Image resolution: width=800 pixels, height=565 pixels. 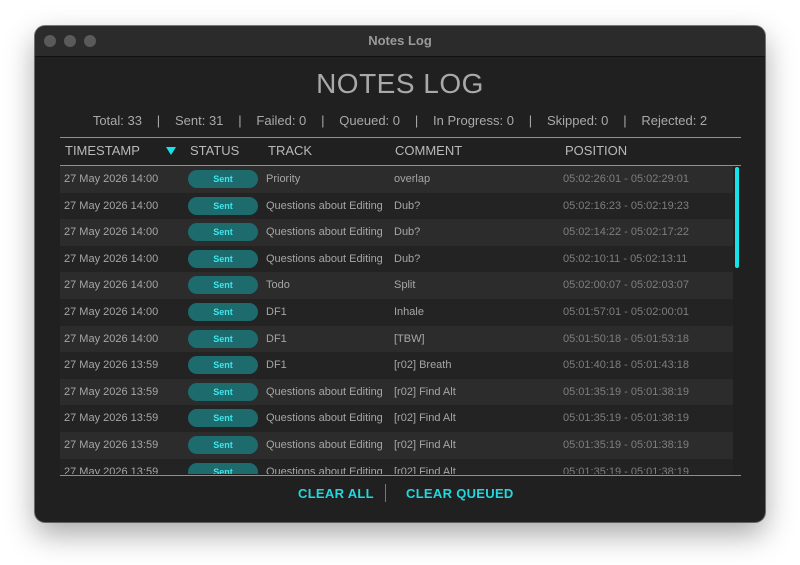 What do you see at coordinates (400, 137) in the screenshot?
I see `header-top-divider` at bounding box center [400, 137].